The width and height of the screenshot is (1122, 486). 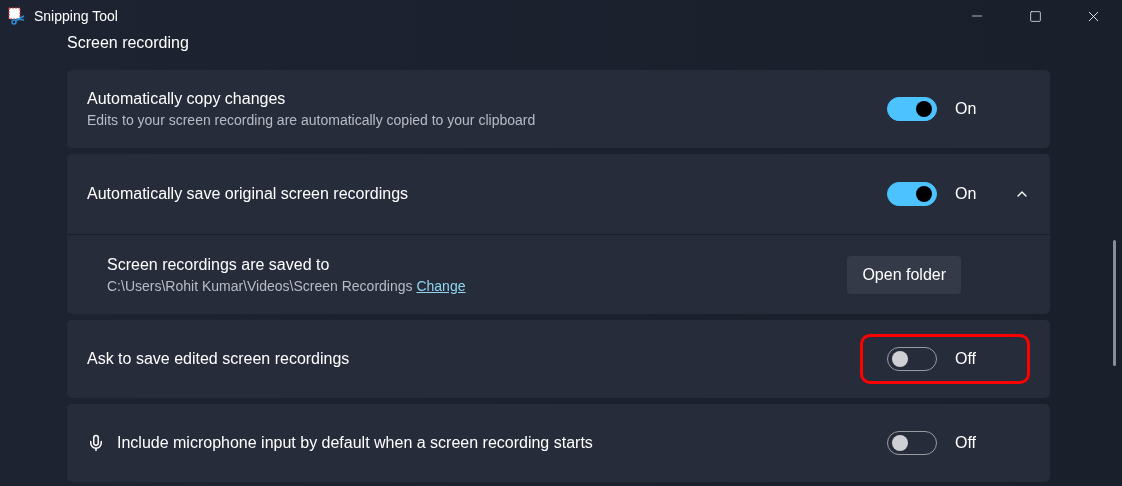 I want to click on scrollbar-thumb, so click(x=1114, y=303).